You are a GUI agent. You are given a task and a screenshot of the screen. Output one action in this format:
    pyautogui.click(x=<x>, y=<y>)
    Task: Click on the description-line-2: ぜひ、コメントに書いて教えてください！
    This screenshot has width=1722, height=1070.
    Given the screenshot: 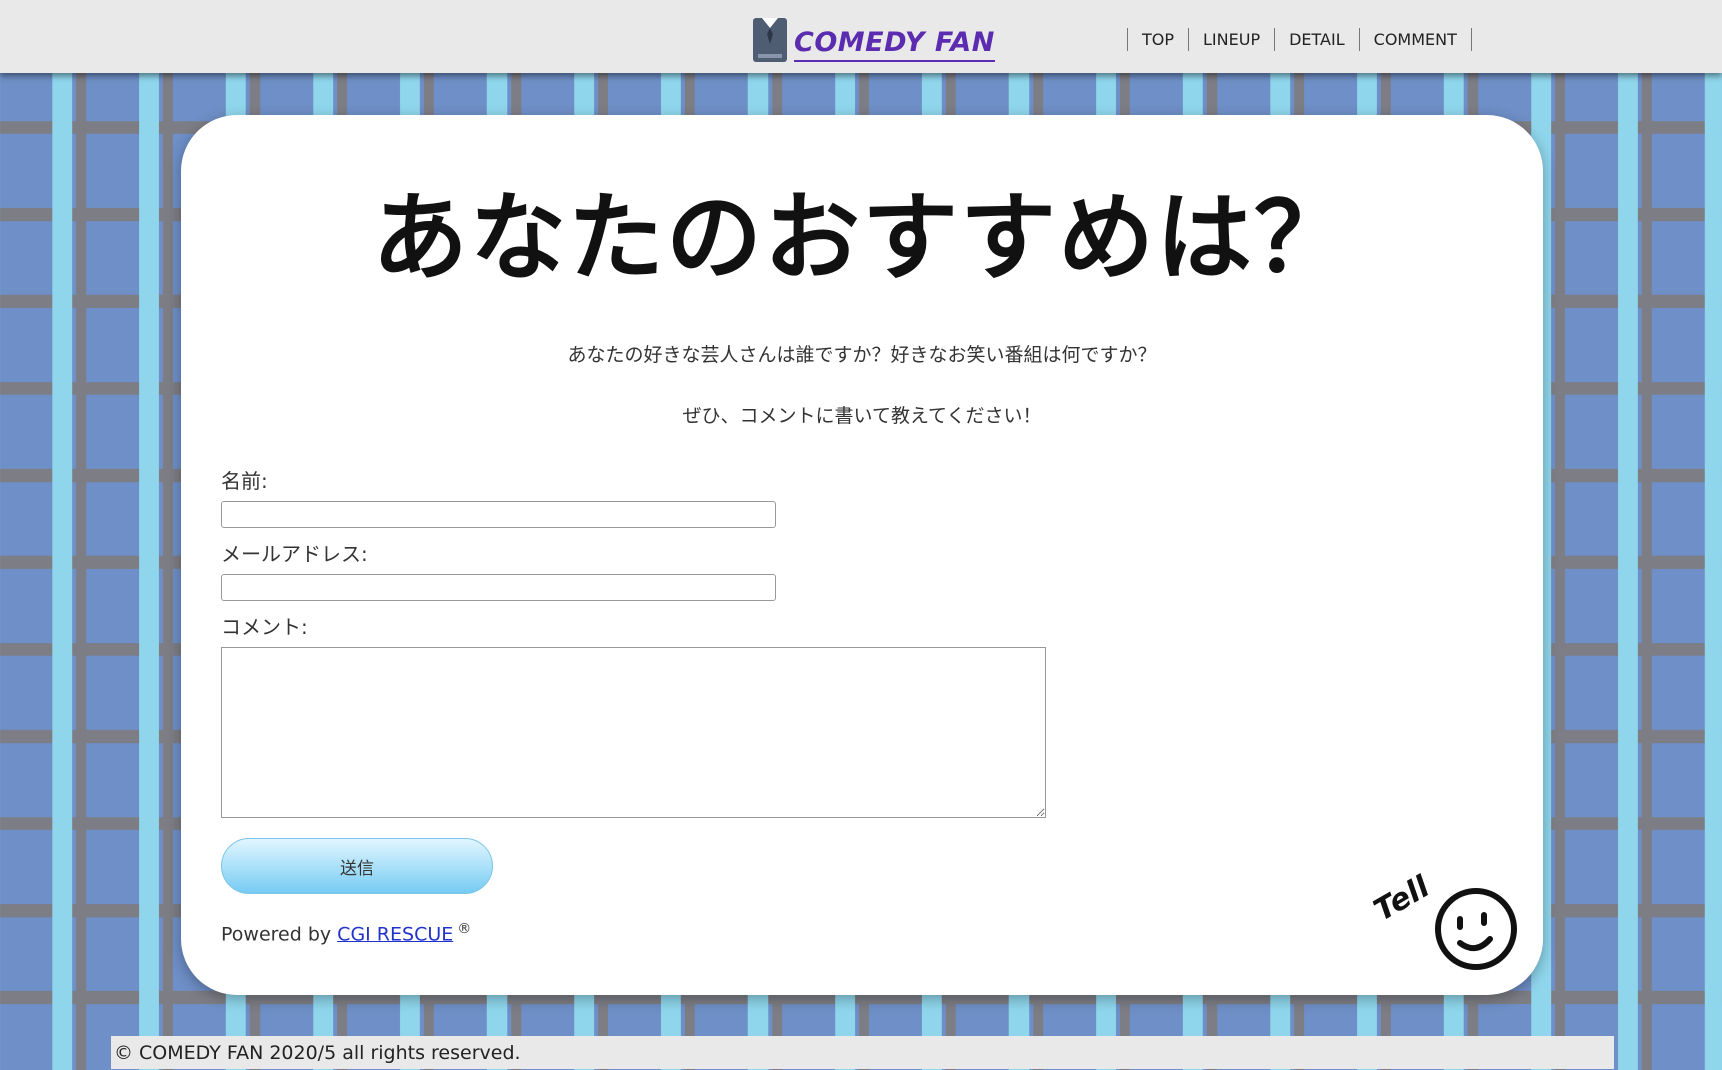 What is the action you would take?
    pyautogui.click(x=862, y=416)
    